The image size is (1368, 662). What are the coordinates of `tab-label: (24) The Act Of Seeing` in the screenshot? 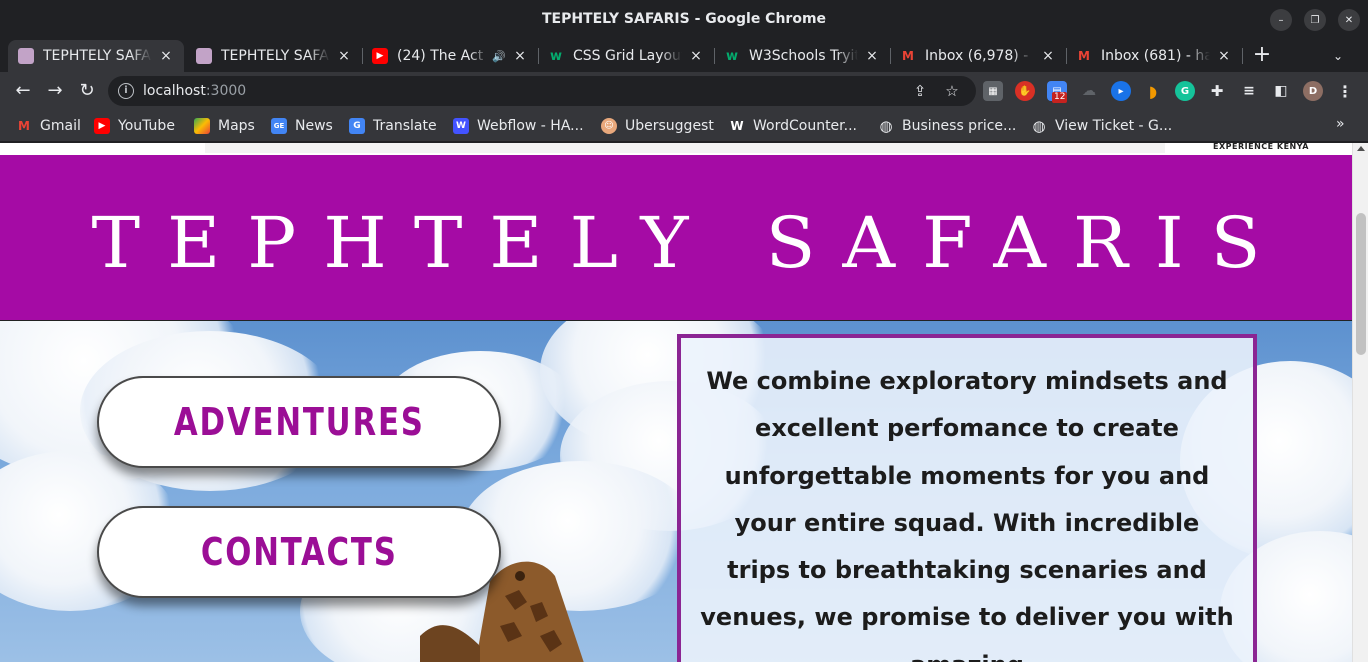 It's located at (442, 56).